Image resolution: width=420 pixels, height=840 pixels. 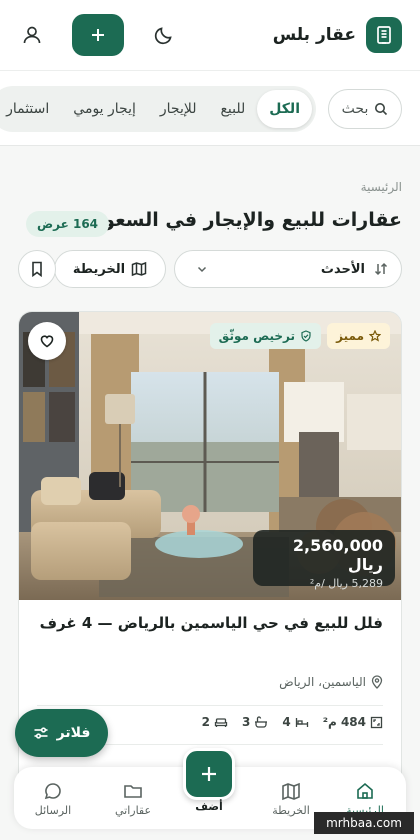 I want to click on baths-feature: 3, so click(x=255, y=722).